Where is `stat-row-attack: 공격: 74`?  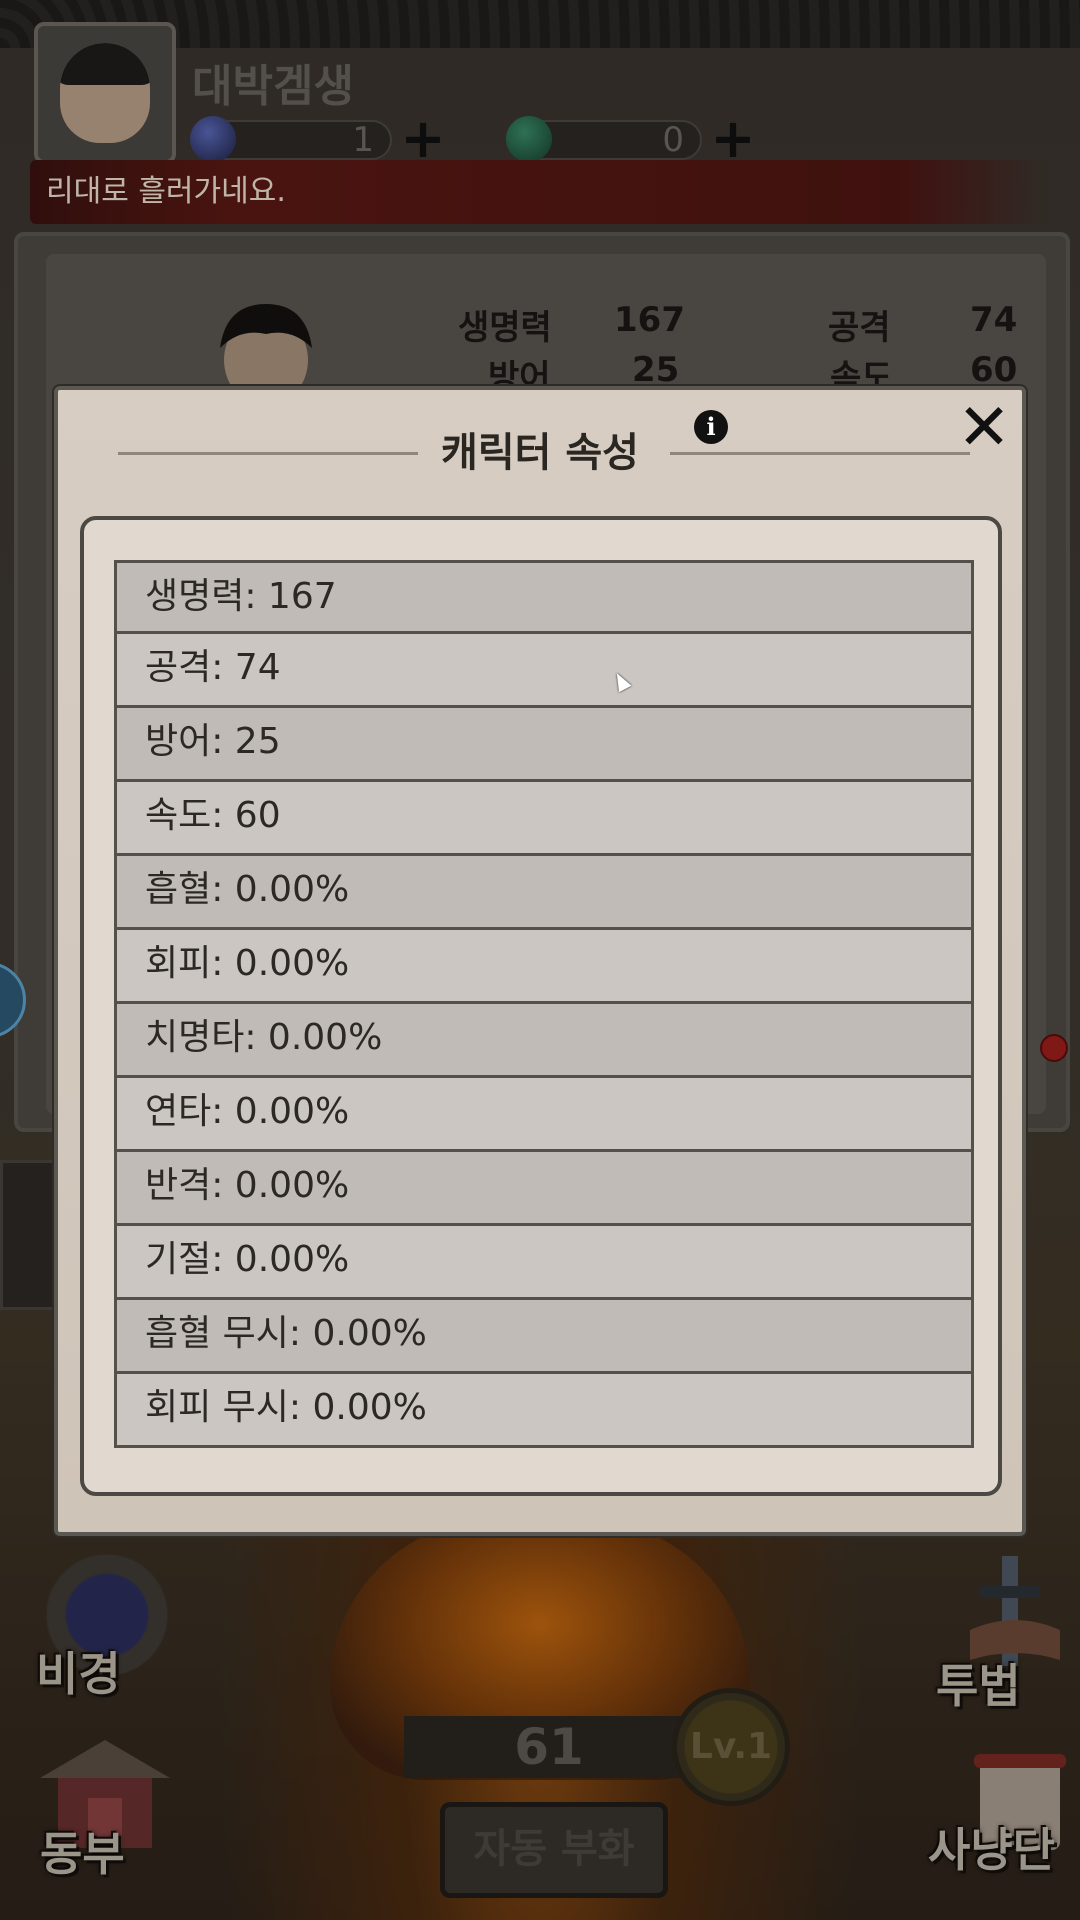 stat-row-attack: 공격: 74 is located at coordinates (544, 671).